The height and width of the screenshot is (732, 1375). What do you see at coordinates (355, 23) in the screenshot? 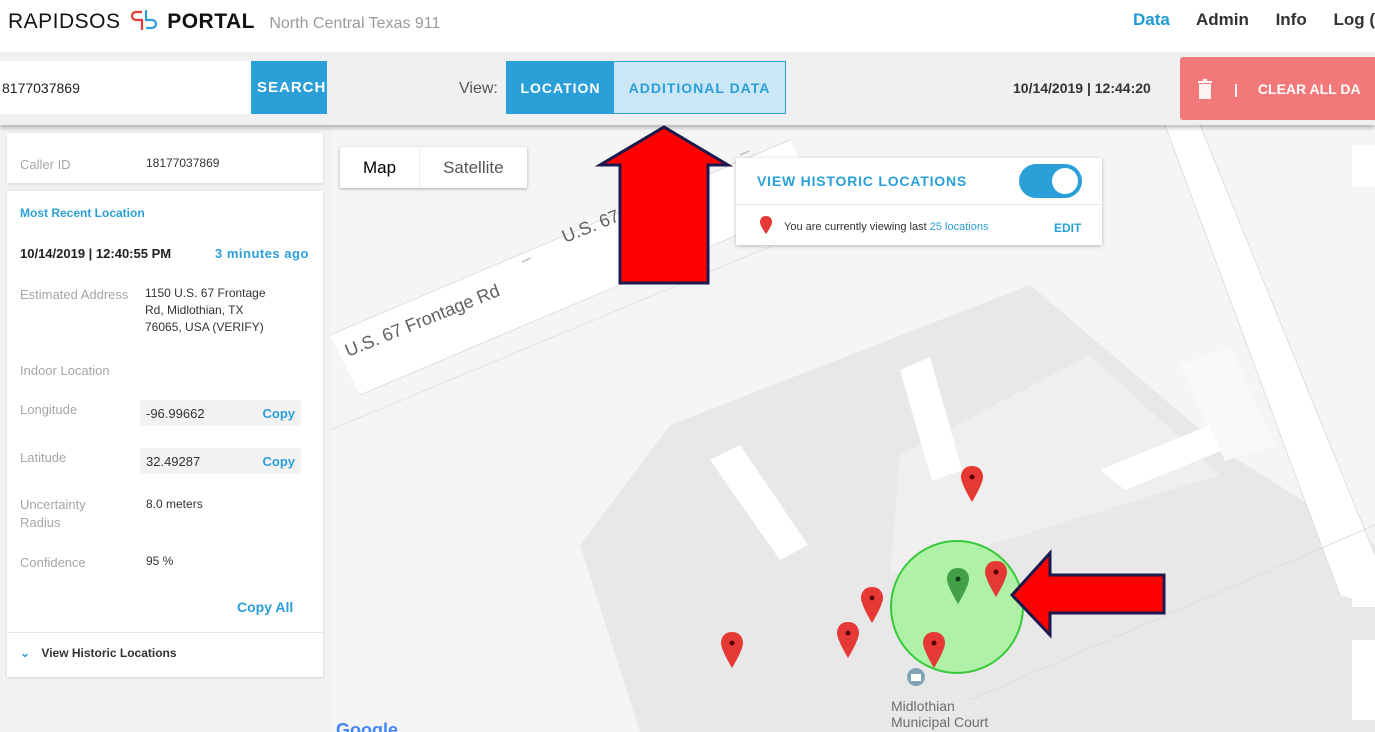
I see `organization-name: North Central Texas 911` at bounding box center [355, 23].